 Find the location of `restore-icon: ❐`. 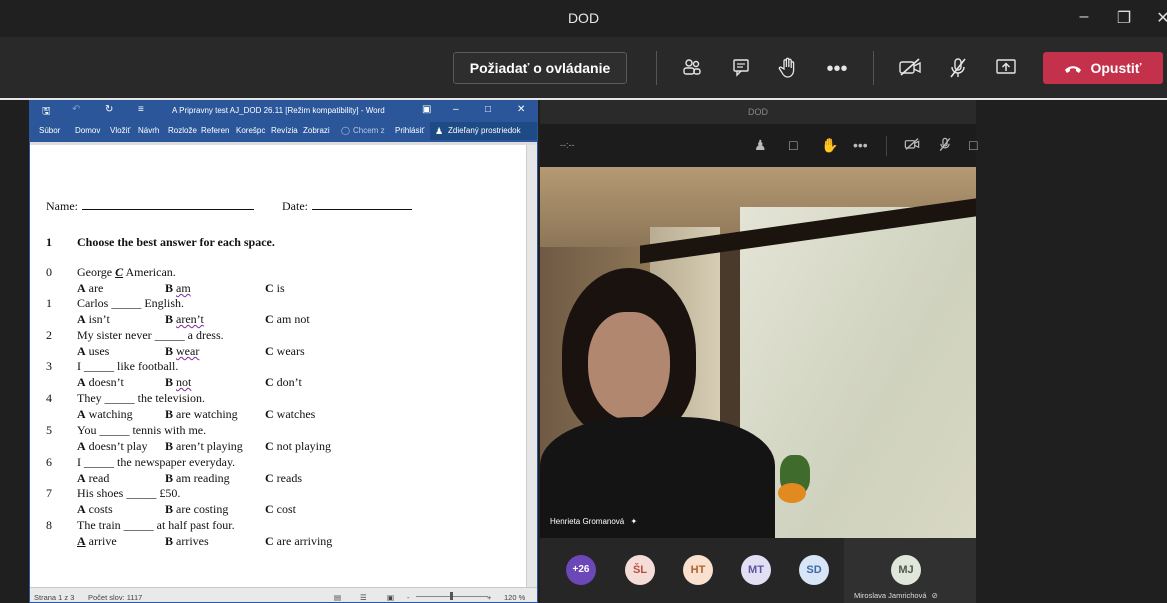

restore-icon: ❐ is located at coordinates (1124, 18).